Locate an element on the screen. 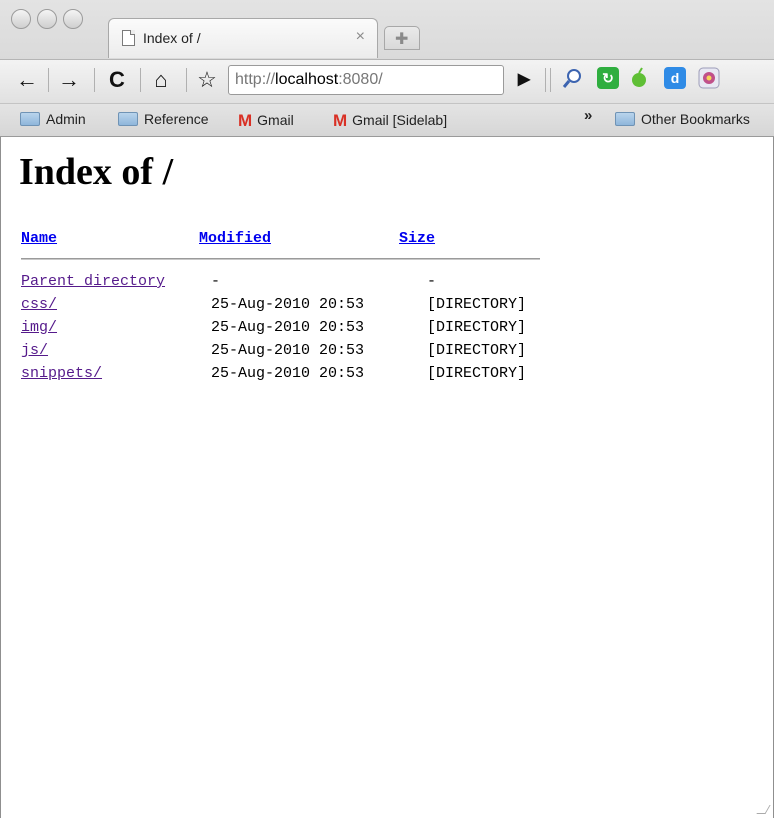  close-tab-icon: × is located at coordinates (360, 37).